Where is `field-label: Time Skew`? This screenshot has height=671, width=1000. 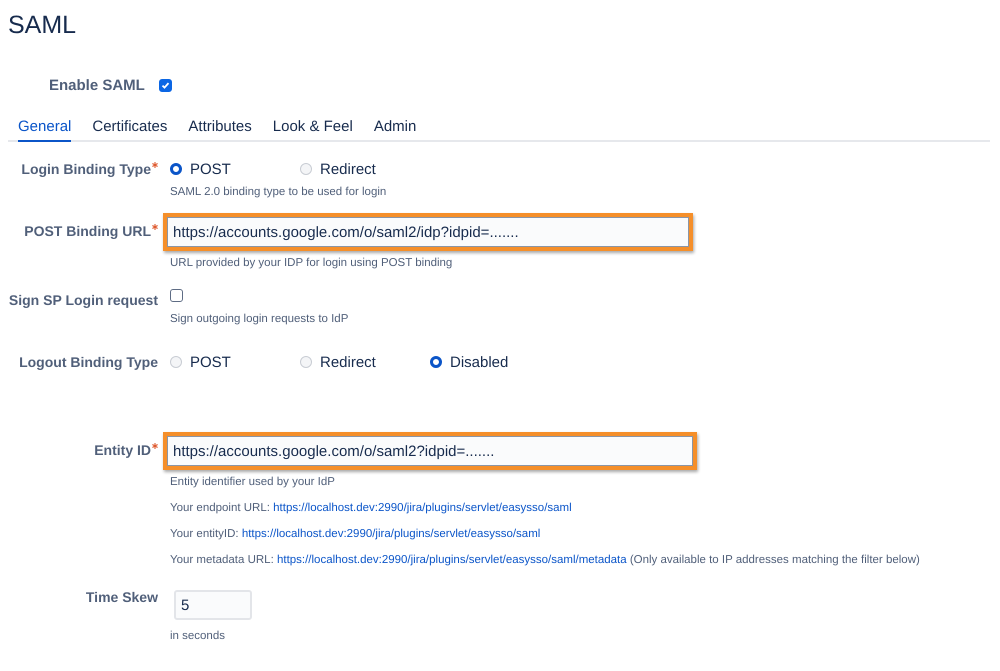
field-label: Time Skew is located at coordinates (122, 597).